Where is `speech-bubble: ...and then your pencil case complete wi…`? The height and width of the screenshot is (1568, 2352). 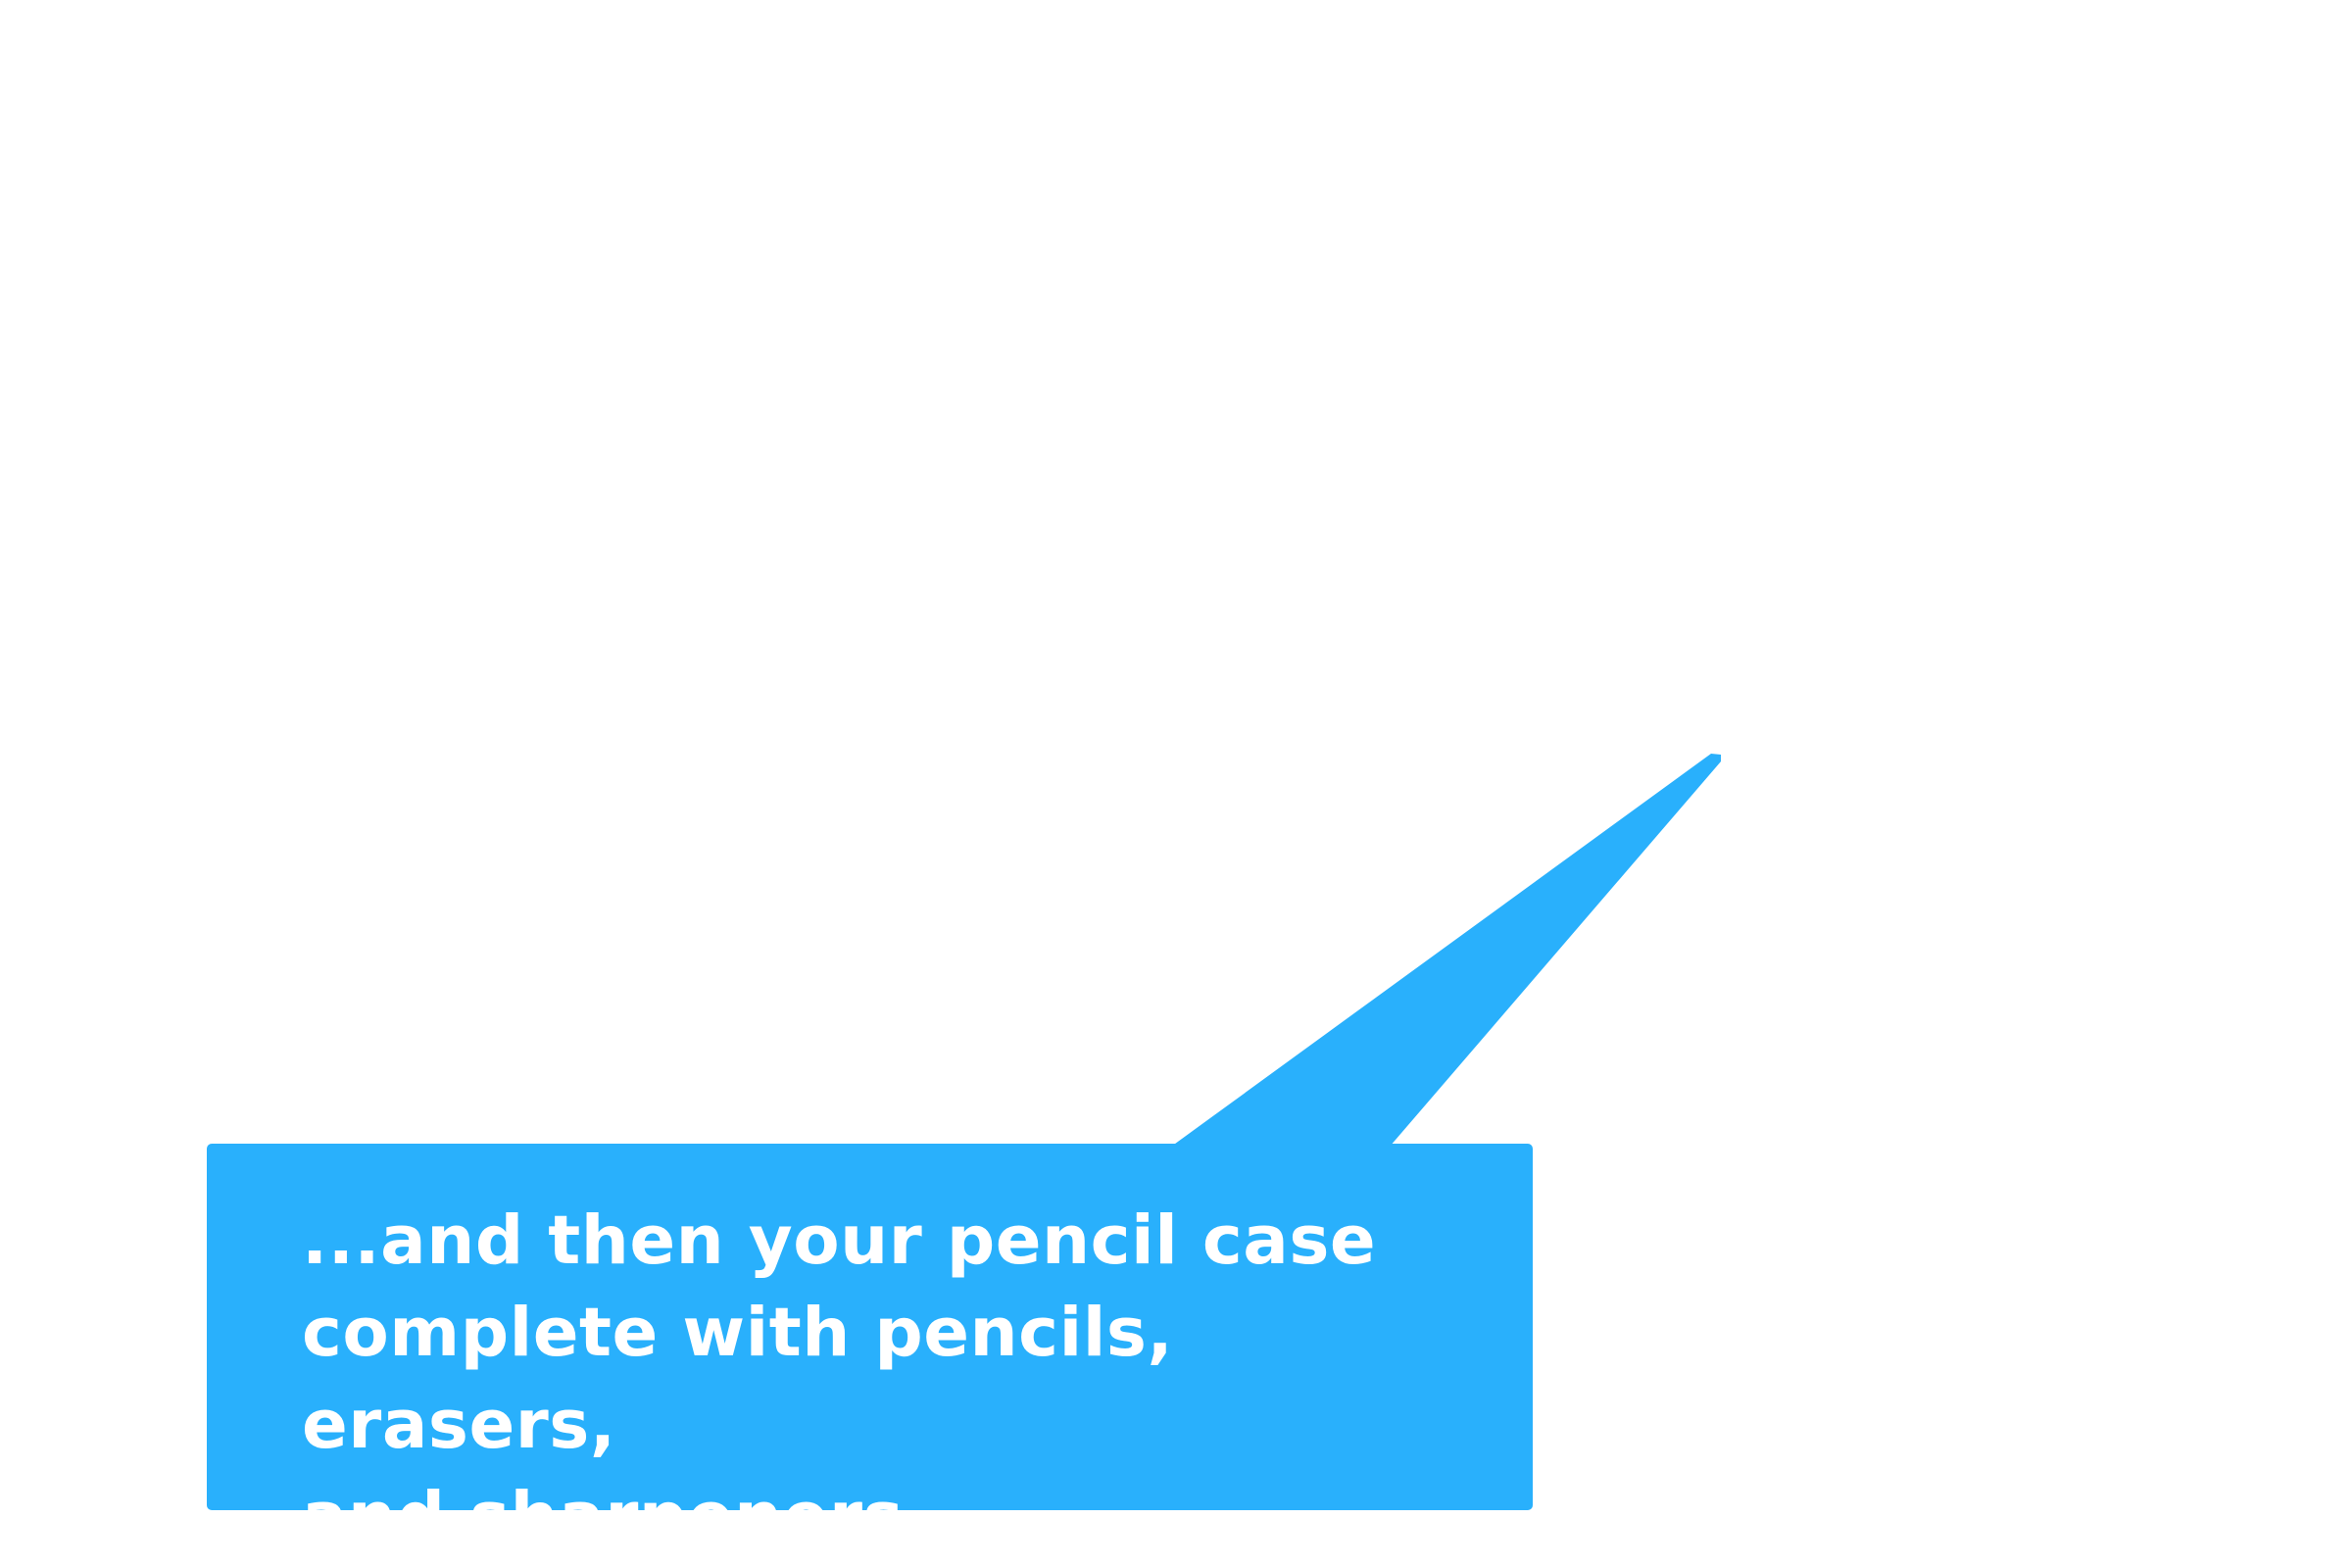 speech-bubble: ...and then your pencil case complete wi… is located at coordinates (870, 1350).